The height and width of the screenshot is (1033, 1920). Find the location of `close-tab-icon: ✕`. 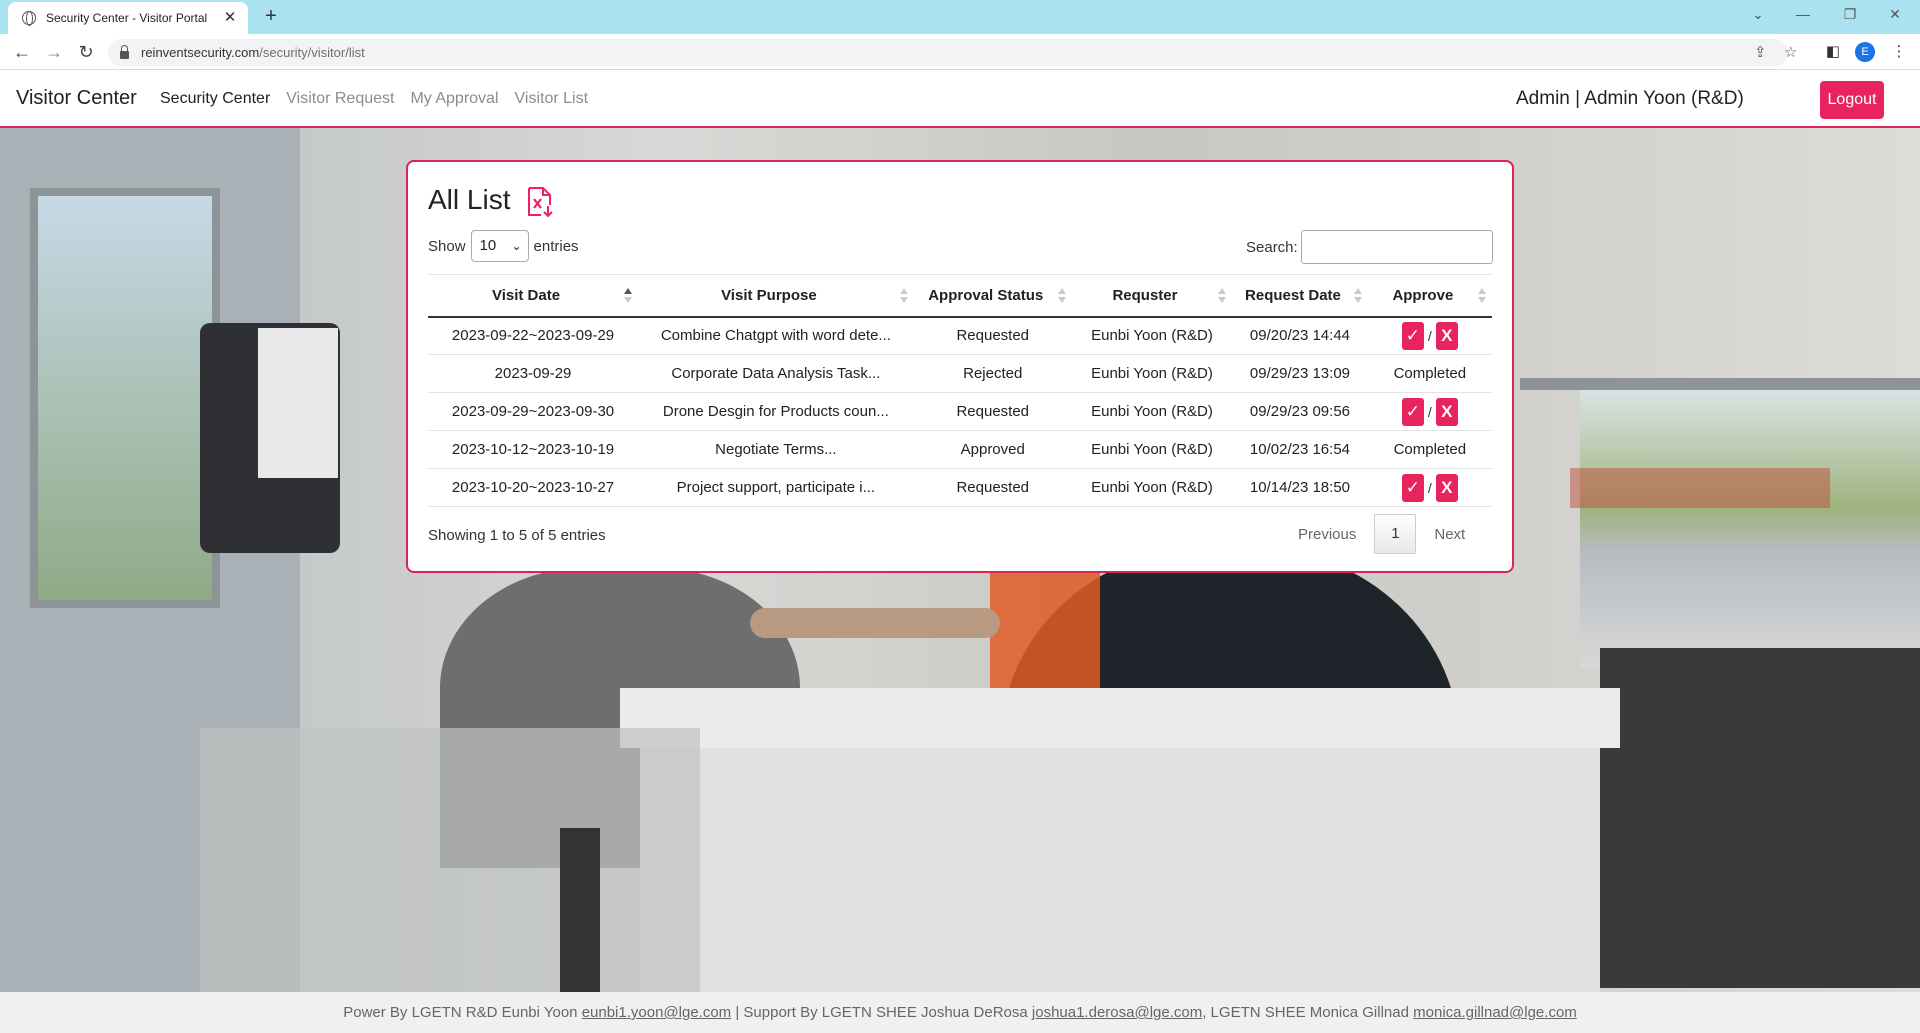

close-tab-icon: ✕ is located at coordinates (230, 18).